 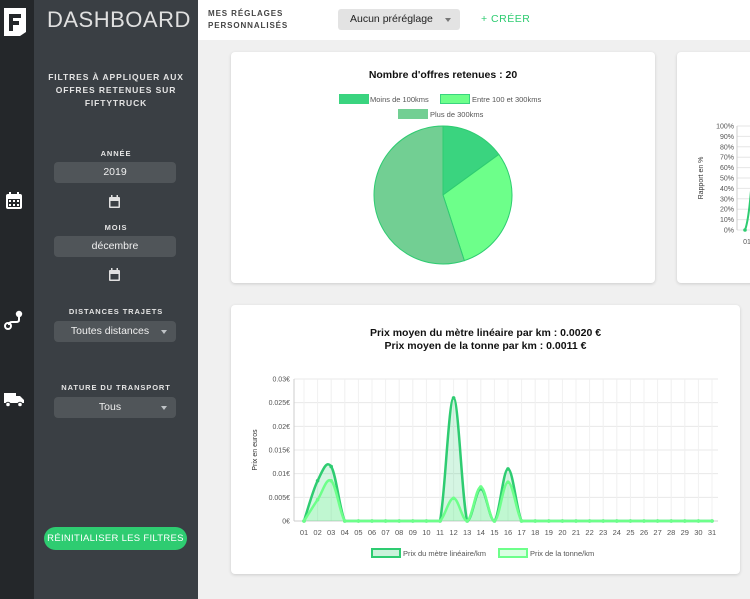 What do you see at coordinates (644, 532) in the screenshot?
I see `price-x-tick-label: 26` at bounding box center [644, 532].